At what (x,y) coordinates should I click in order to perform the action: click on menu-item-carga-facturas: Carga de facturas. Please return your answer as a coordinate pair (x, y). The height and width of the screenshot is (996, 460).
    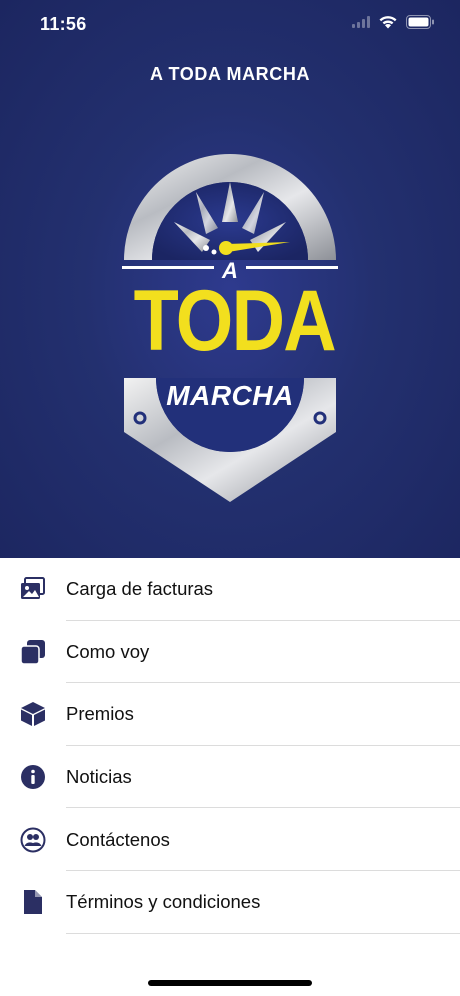
    Looking at the image, I should click on (230, 589).